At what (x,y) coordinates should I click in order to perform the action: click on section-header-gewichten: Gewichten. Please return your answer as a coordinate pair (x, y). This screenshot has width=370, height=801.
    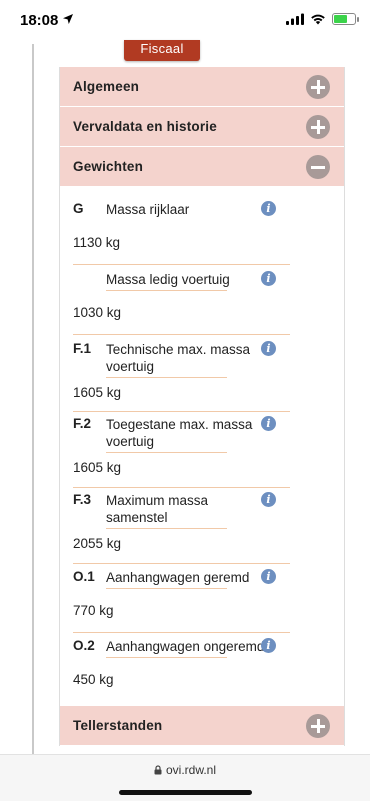
    Looking at the image, I should click on (202, 167).